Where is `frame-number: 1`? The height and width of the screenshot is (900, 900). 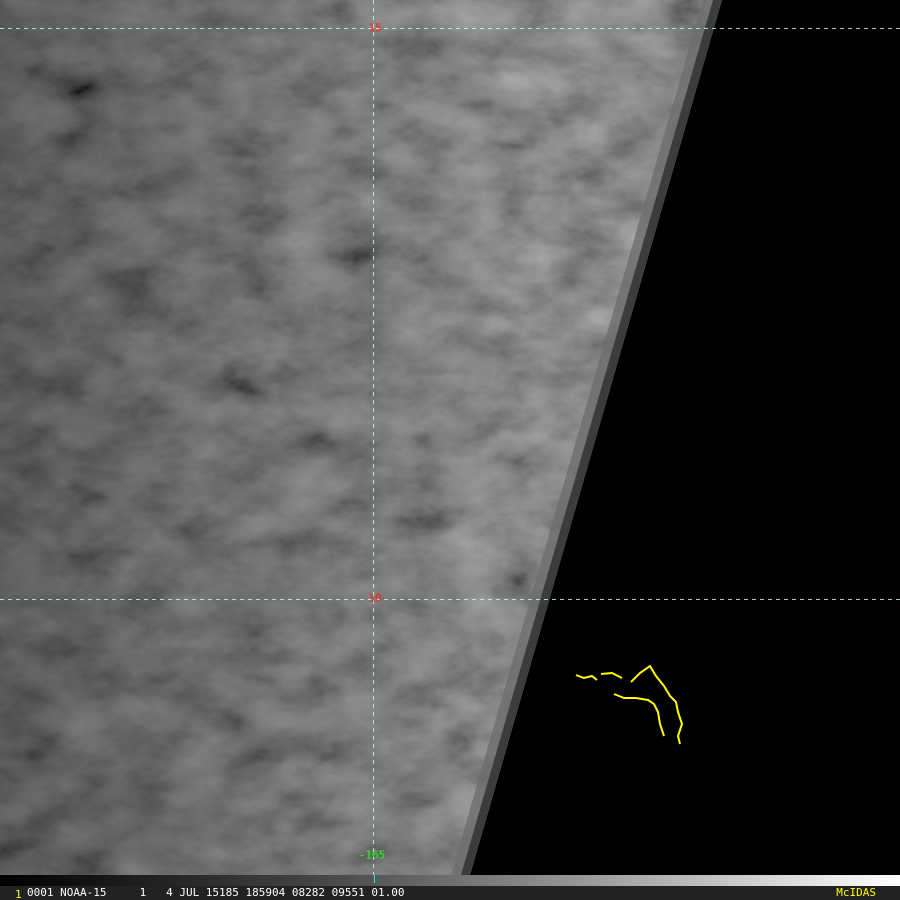
frame-number: 1 is located at coordinates (18, 894).